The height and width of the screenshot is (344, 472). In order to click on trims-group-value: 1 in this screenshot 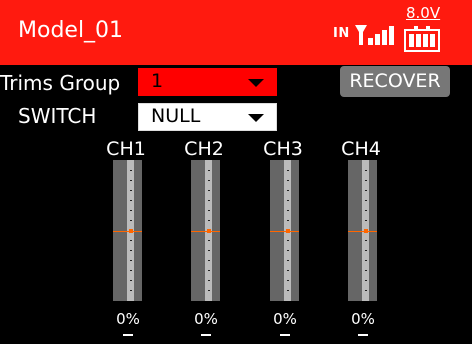, I will do `click(157, 81)`.